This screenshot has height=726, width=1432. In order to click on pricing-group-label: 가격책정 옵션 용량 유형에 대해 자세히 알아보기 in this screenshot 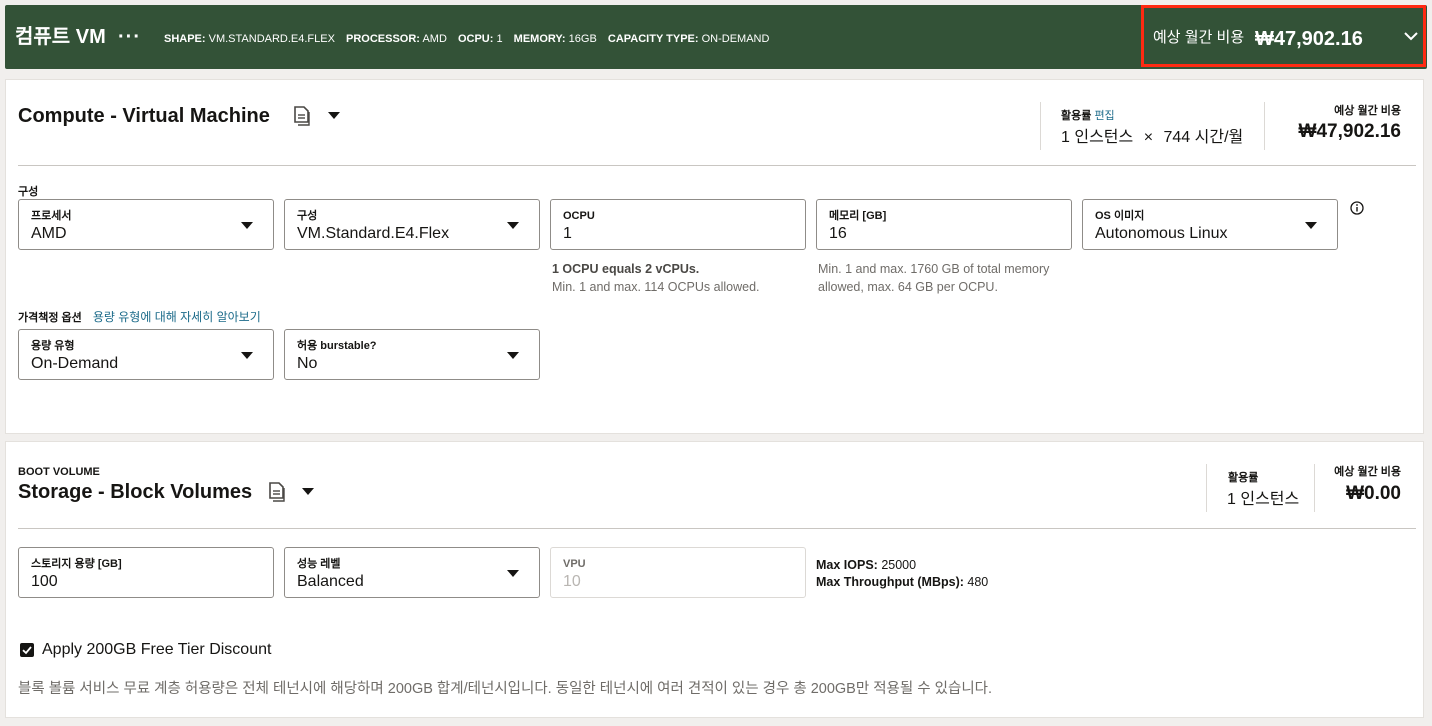, I will do `click(139, 317)`.